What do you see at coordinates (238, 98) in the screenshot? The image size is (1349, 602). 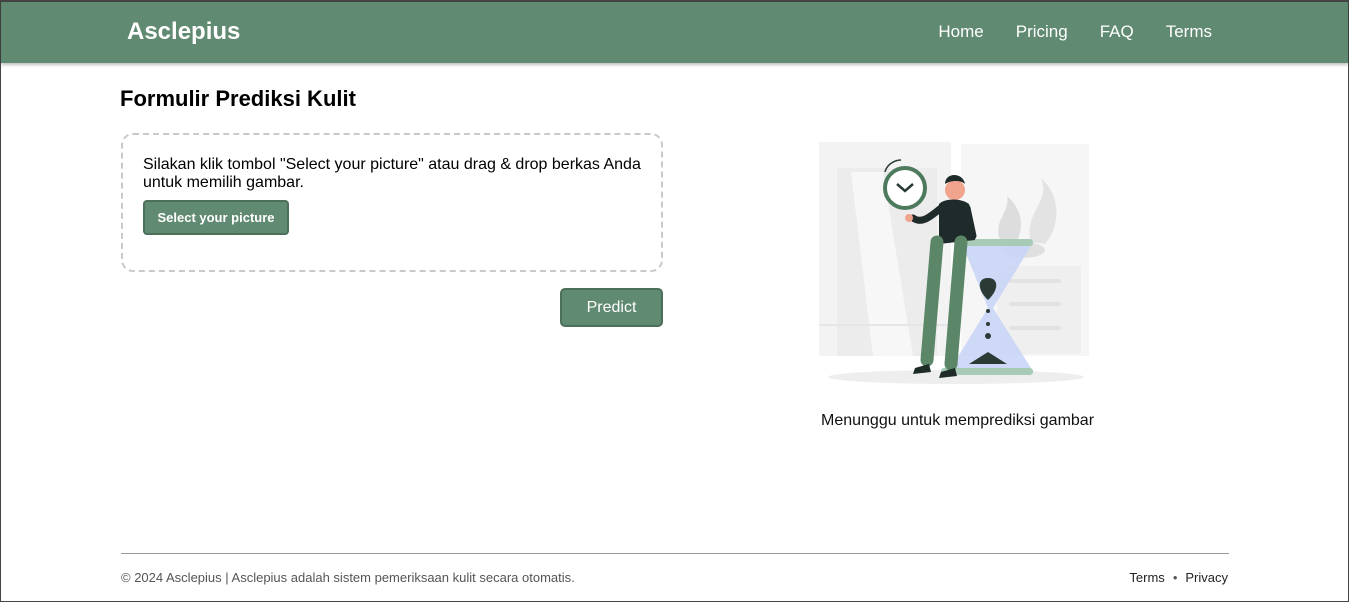 I see `page-title: Formulir Prediksi Kulit` at bounding box center [238, 98].